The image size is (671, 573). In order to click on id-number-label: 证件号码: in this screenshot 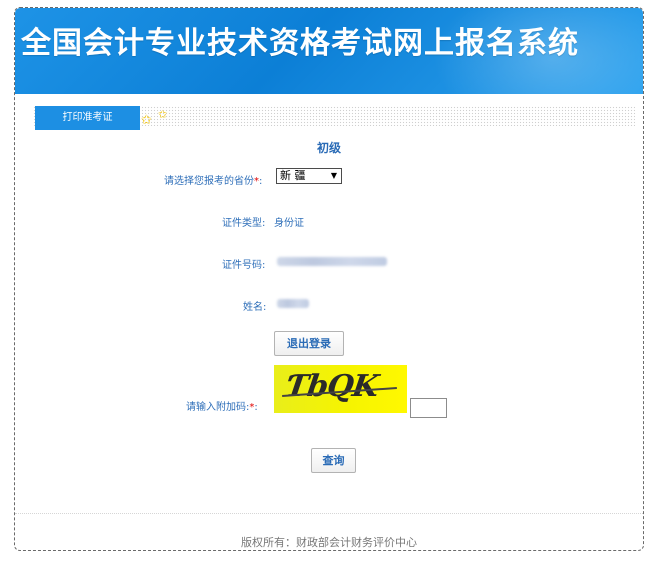, I will do `click(244, 265)`.